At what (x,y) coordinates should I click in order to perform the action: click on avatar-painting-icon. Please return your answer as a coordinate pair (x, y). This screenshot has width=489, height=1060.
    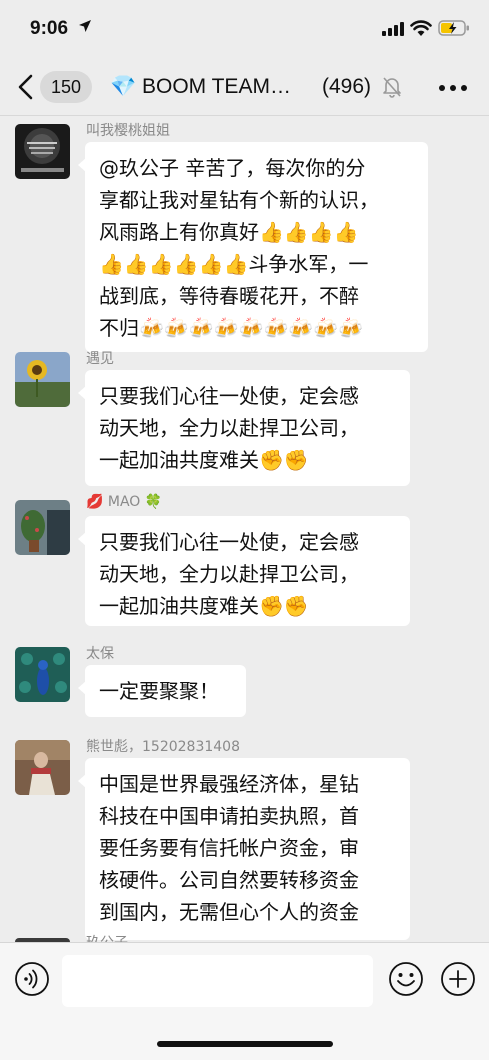
    Looking at the image, I should click on (42, 767).